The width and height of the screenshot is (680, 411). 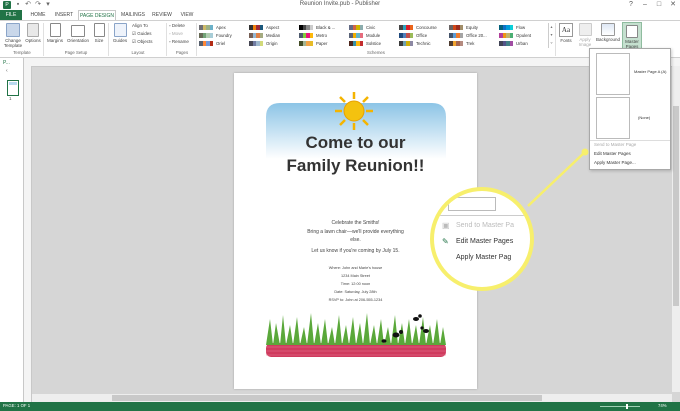 What do you see at coordinates (630, 140) in the screenshot?
I see `dropdown-divider` at bounding box center [630, 140].